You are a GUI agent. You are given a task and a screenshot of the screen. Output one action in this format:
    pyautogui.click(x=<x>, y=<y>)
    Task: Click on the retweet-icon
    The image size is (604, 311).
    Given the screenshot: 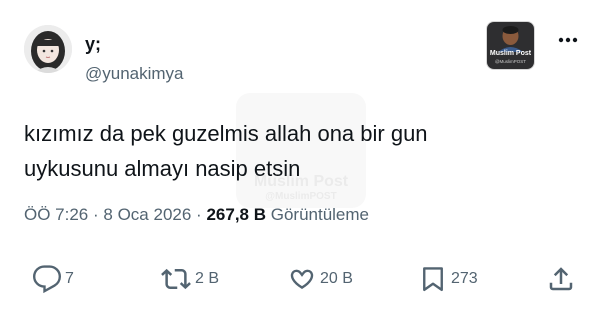 What is the action you would take?
    pyautogui.click(x=176, y=279)
    